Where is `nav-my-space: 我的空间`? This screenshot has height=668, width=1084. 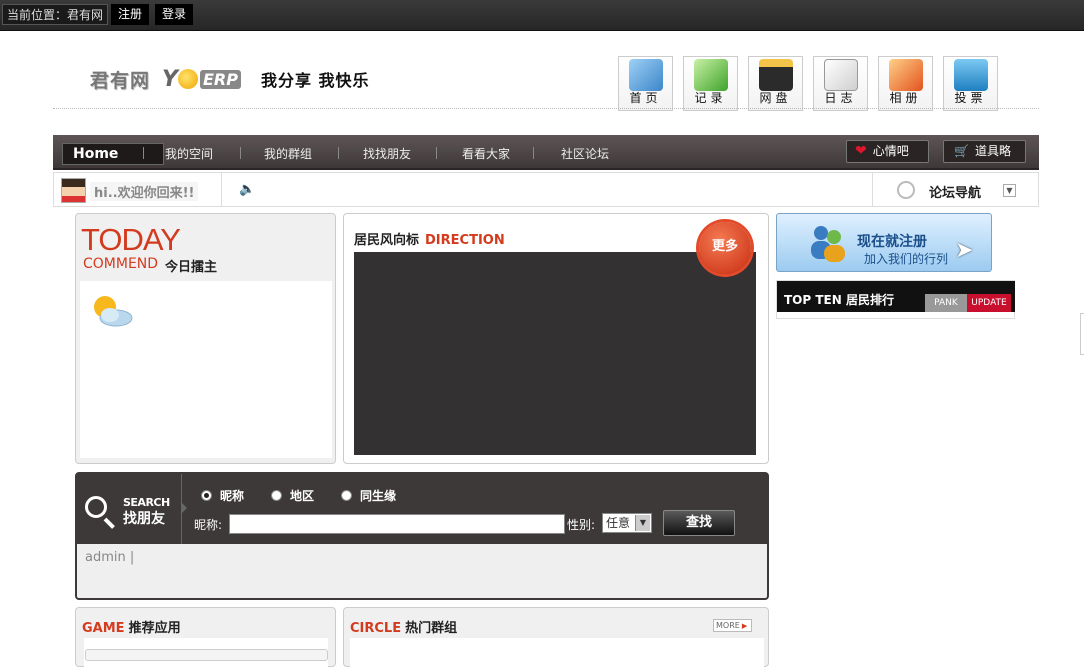
nav-my-space: 我的空间 is located at coordinates (189, 153).